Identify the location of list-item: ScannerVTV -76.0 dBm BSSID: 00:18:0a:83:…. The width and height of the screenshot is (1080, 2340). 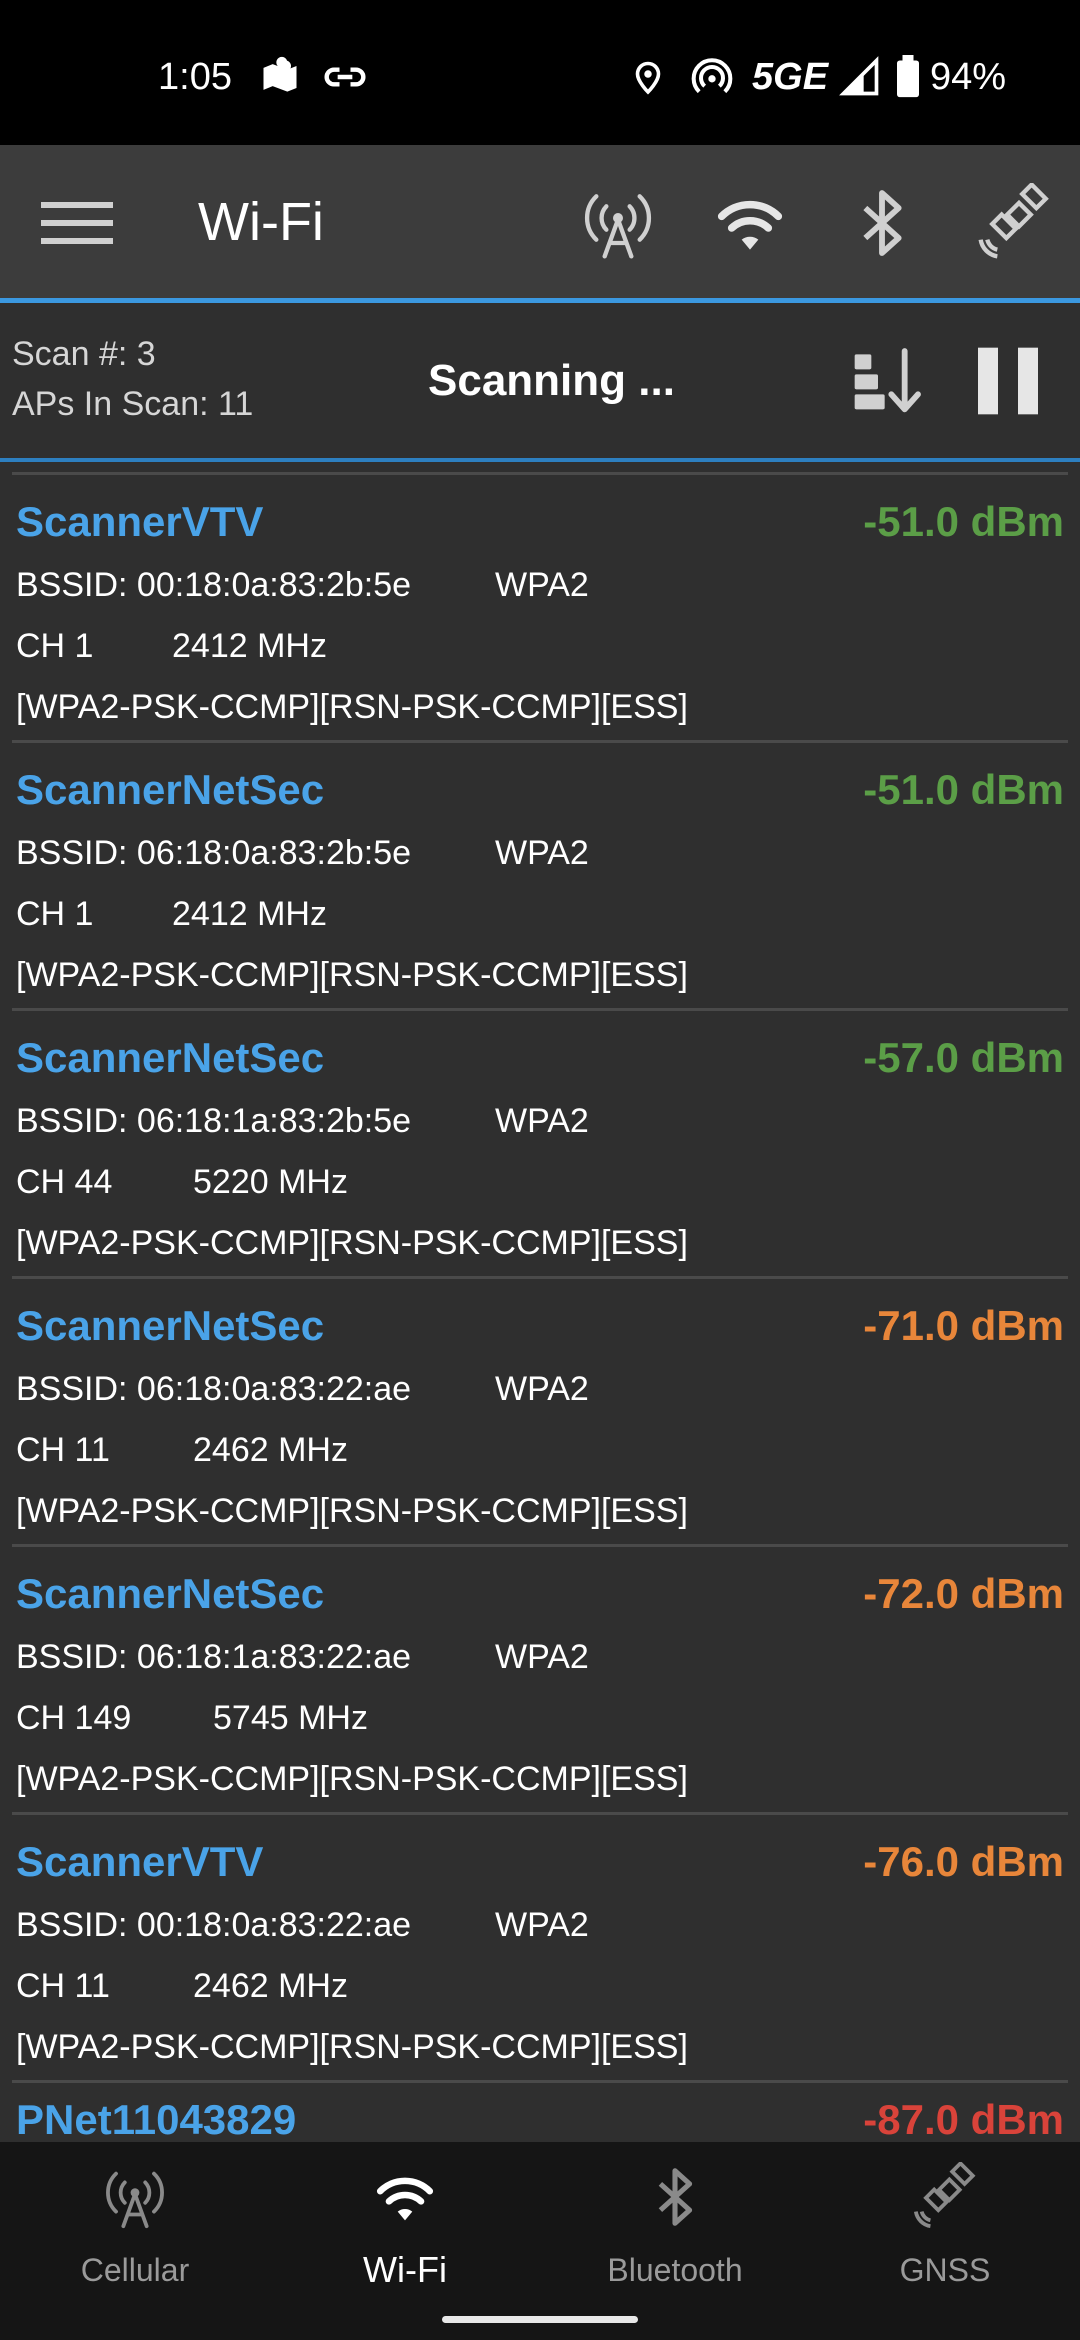
(540, 1946).